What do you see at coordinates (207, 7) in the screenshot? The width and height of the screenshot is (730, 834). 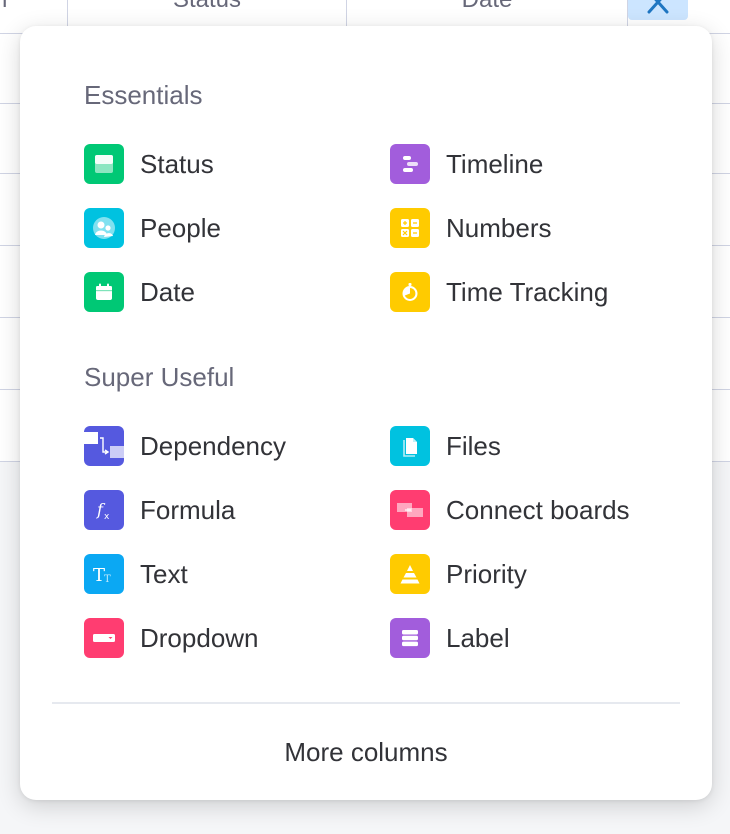 I see `column-header-status: Status` at bounding box center [207, 7].